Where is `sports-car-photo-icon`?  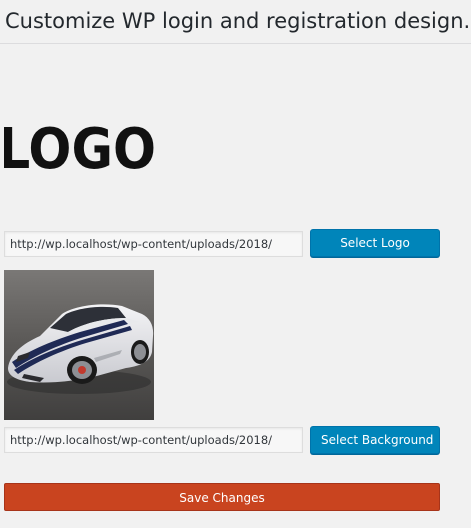
sports-car-photo-icon is located at coordinates (79, 345).